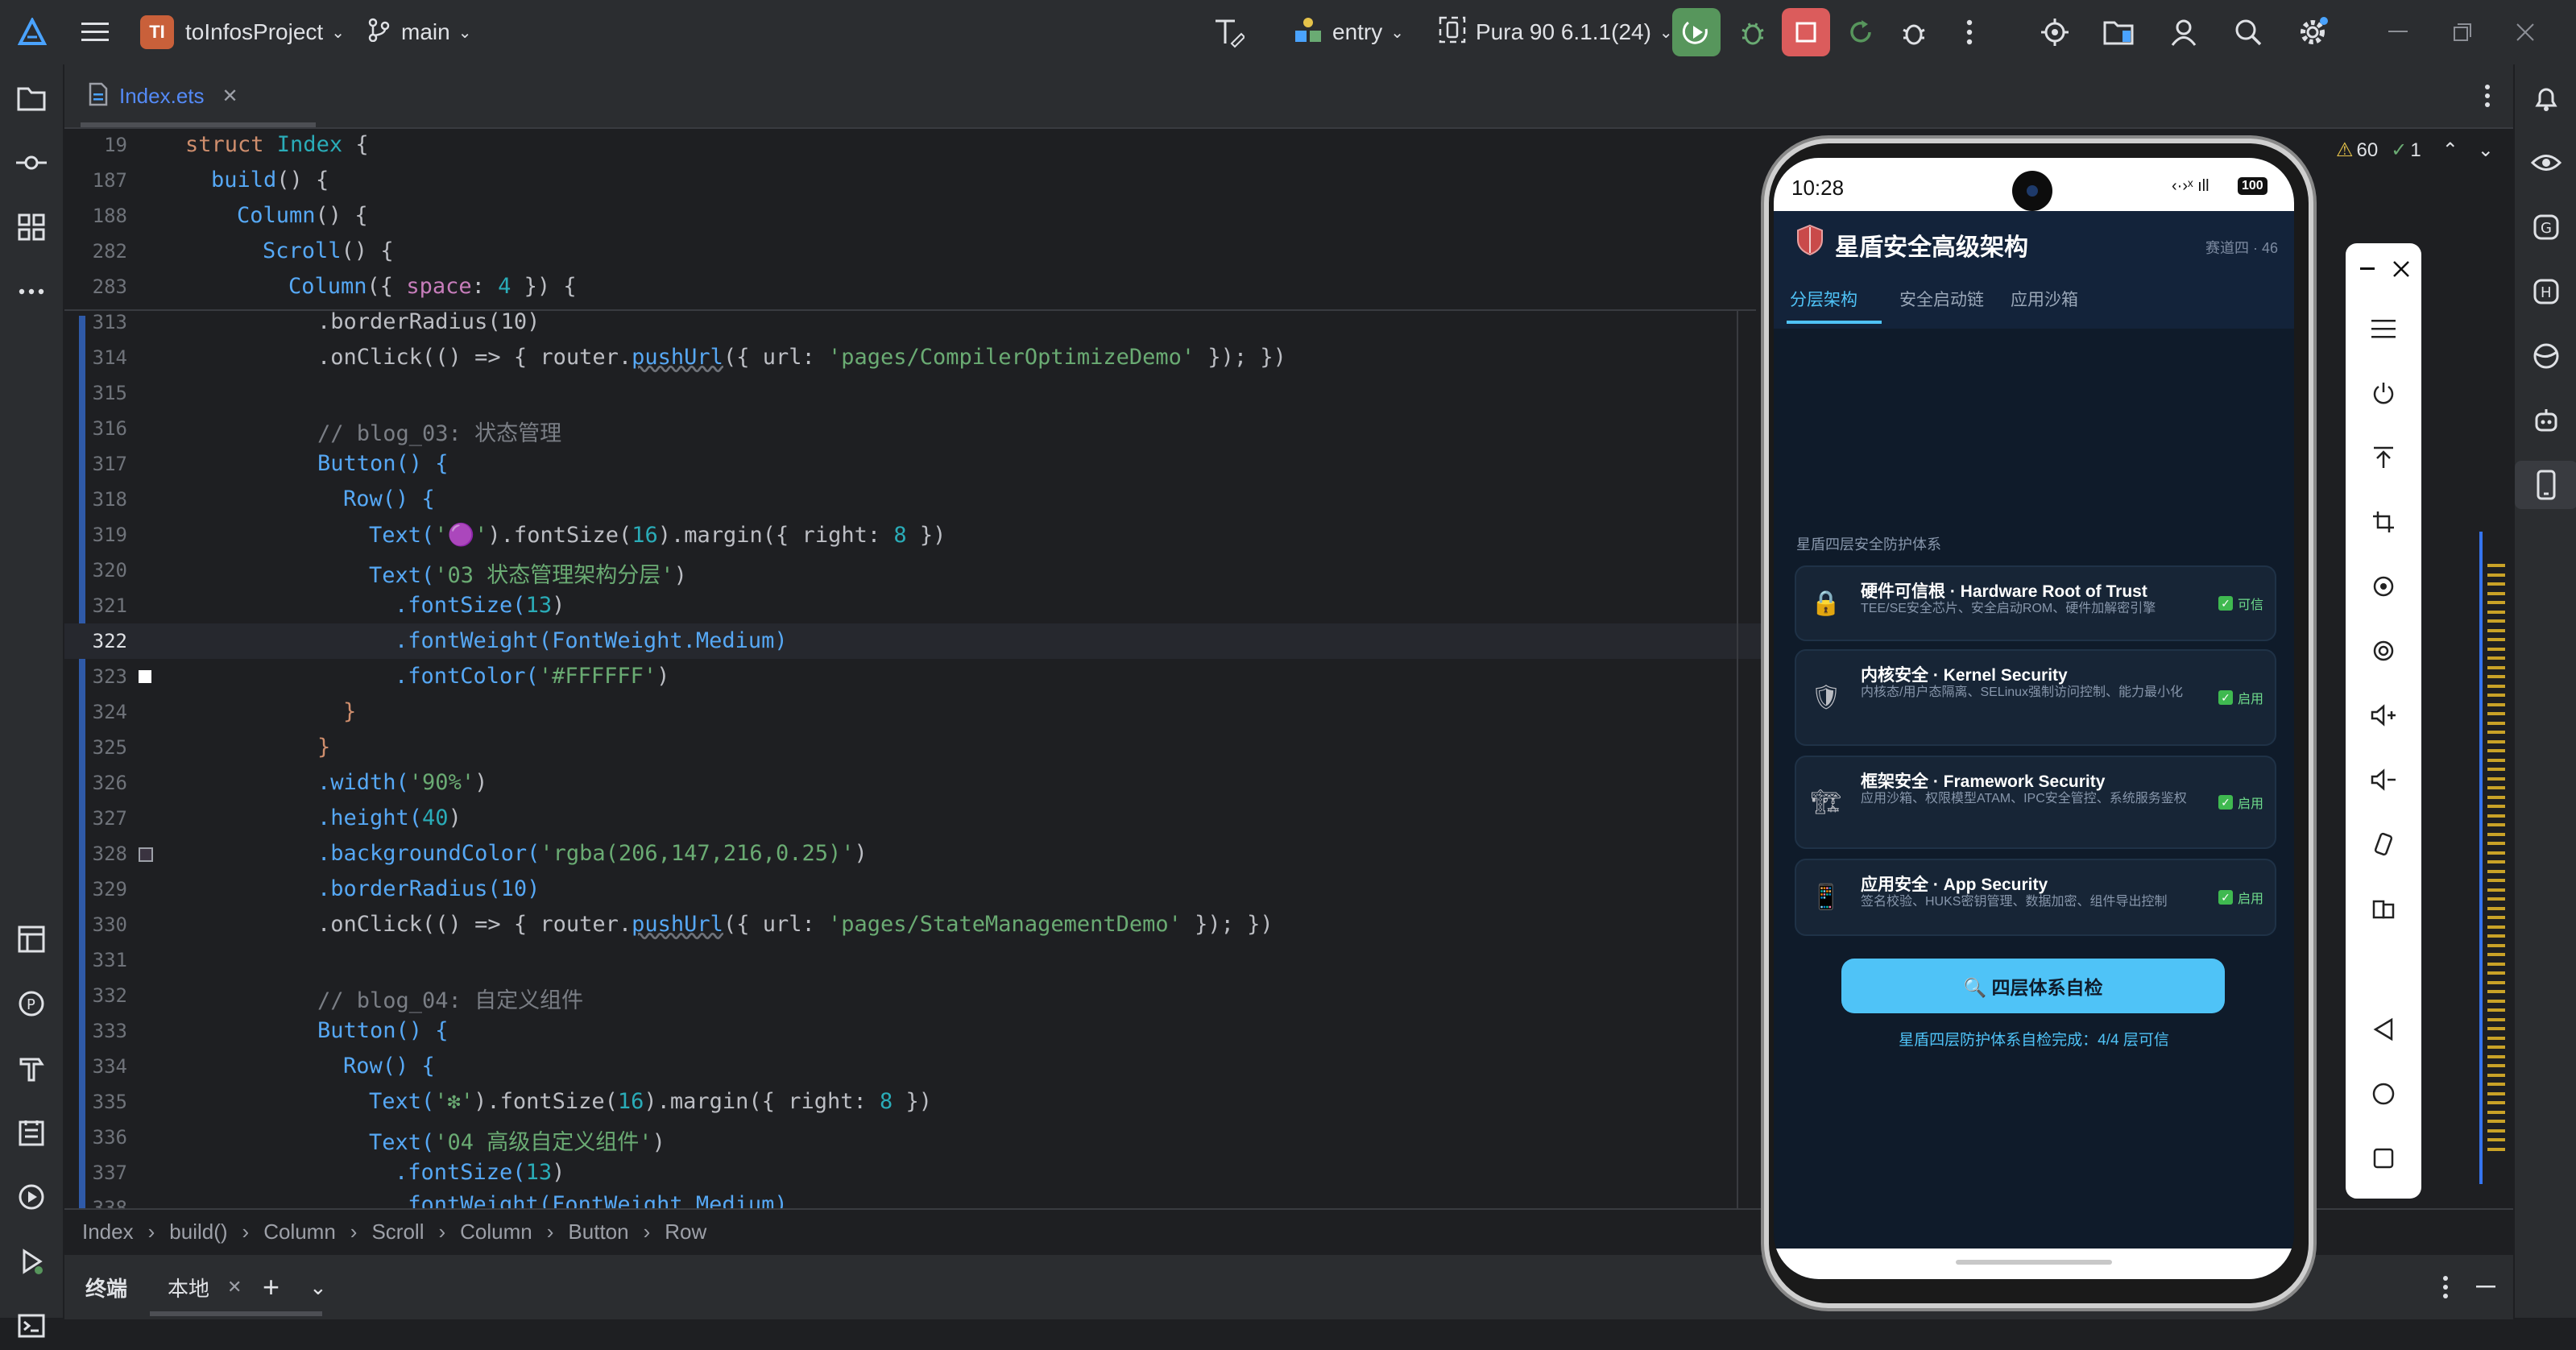  Describe the element at coordinates (198, 1232) in the screenshot. I see `breadcrumb-item: build()` at that location.